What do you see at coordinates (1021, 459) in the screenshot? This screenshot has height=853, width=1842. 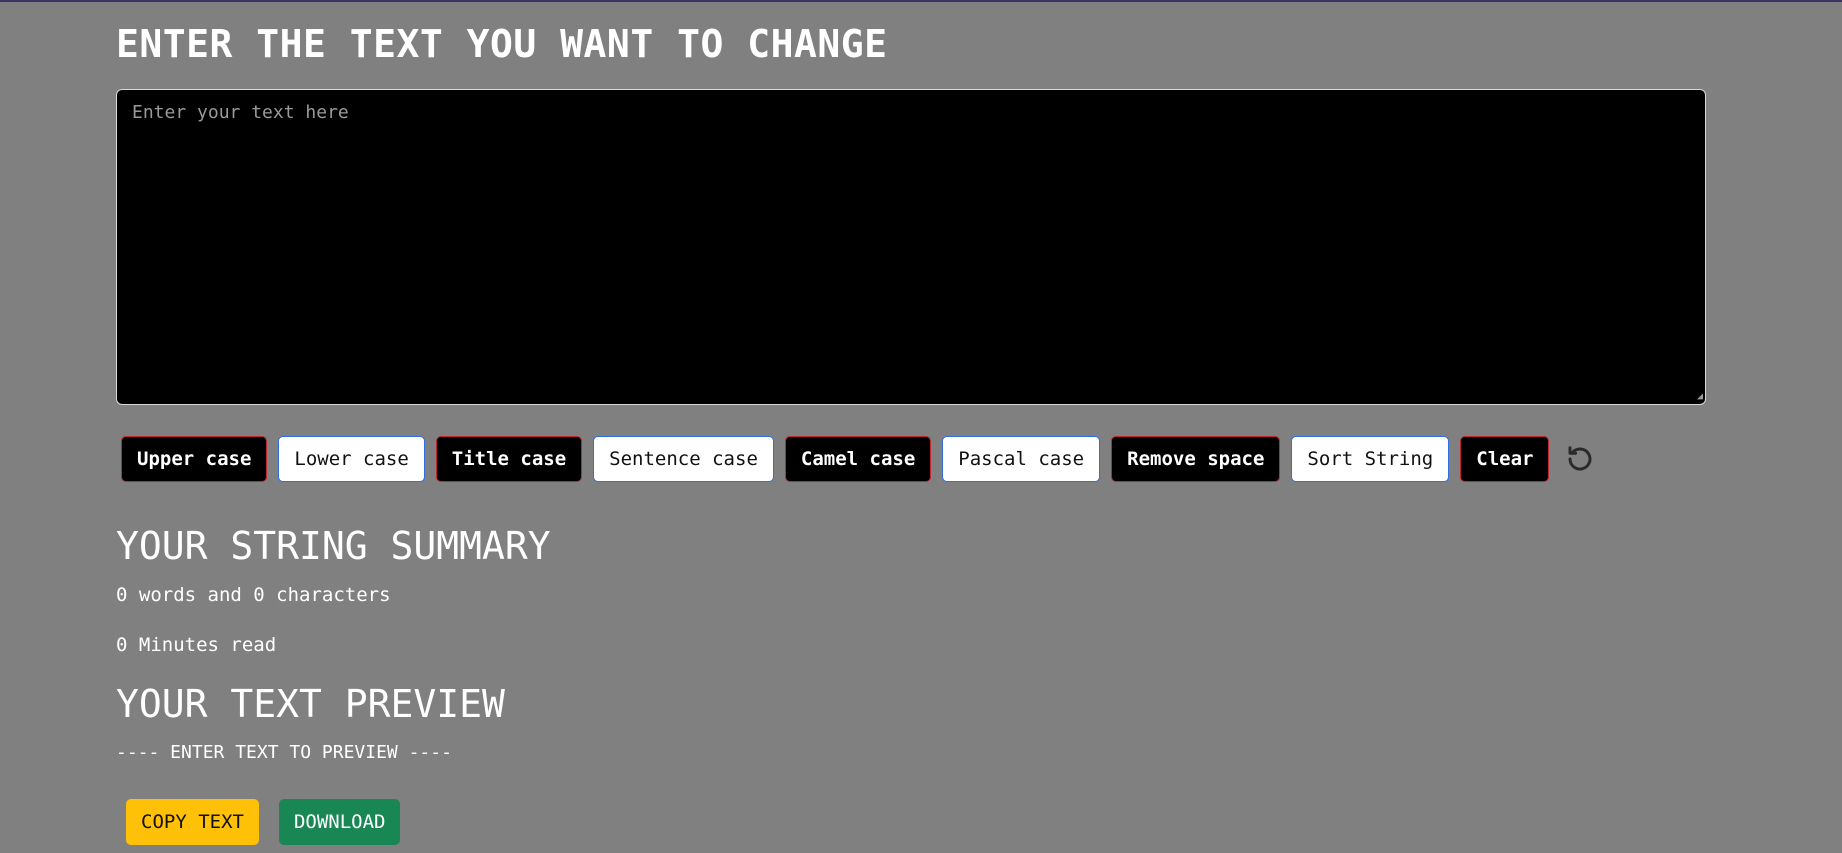 I see `pascal-case-button: Pascal case` at bounding box center [1021, 459].